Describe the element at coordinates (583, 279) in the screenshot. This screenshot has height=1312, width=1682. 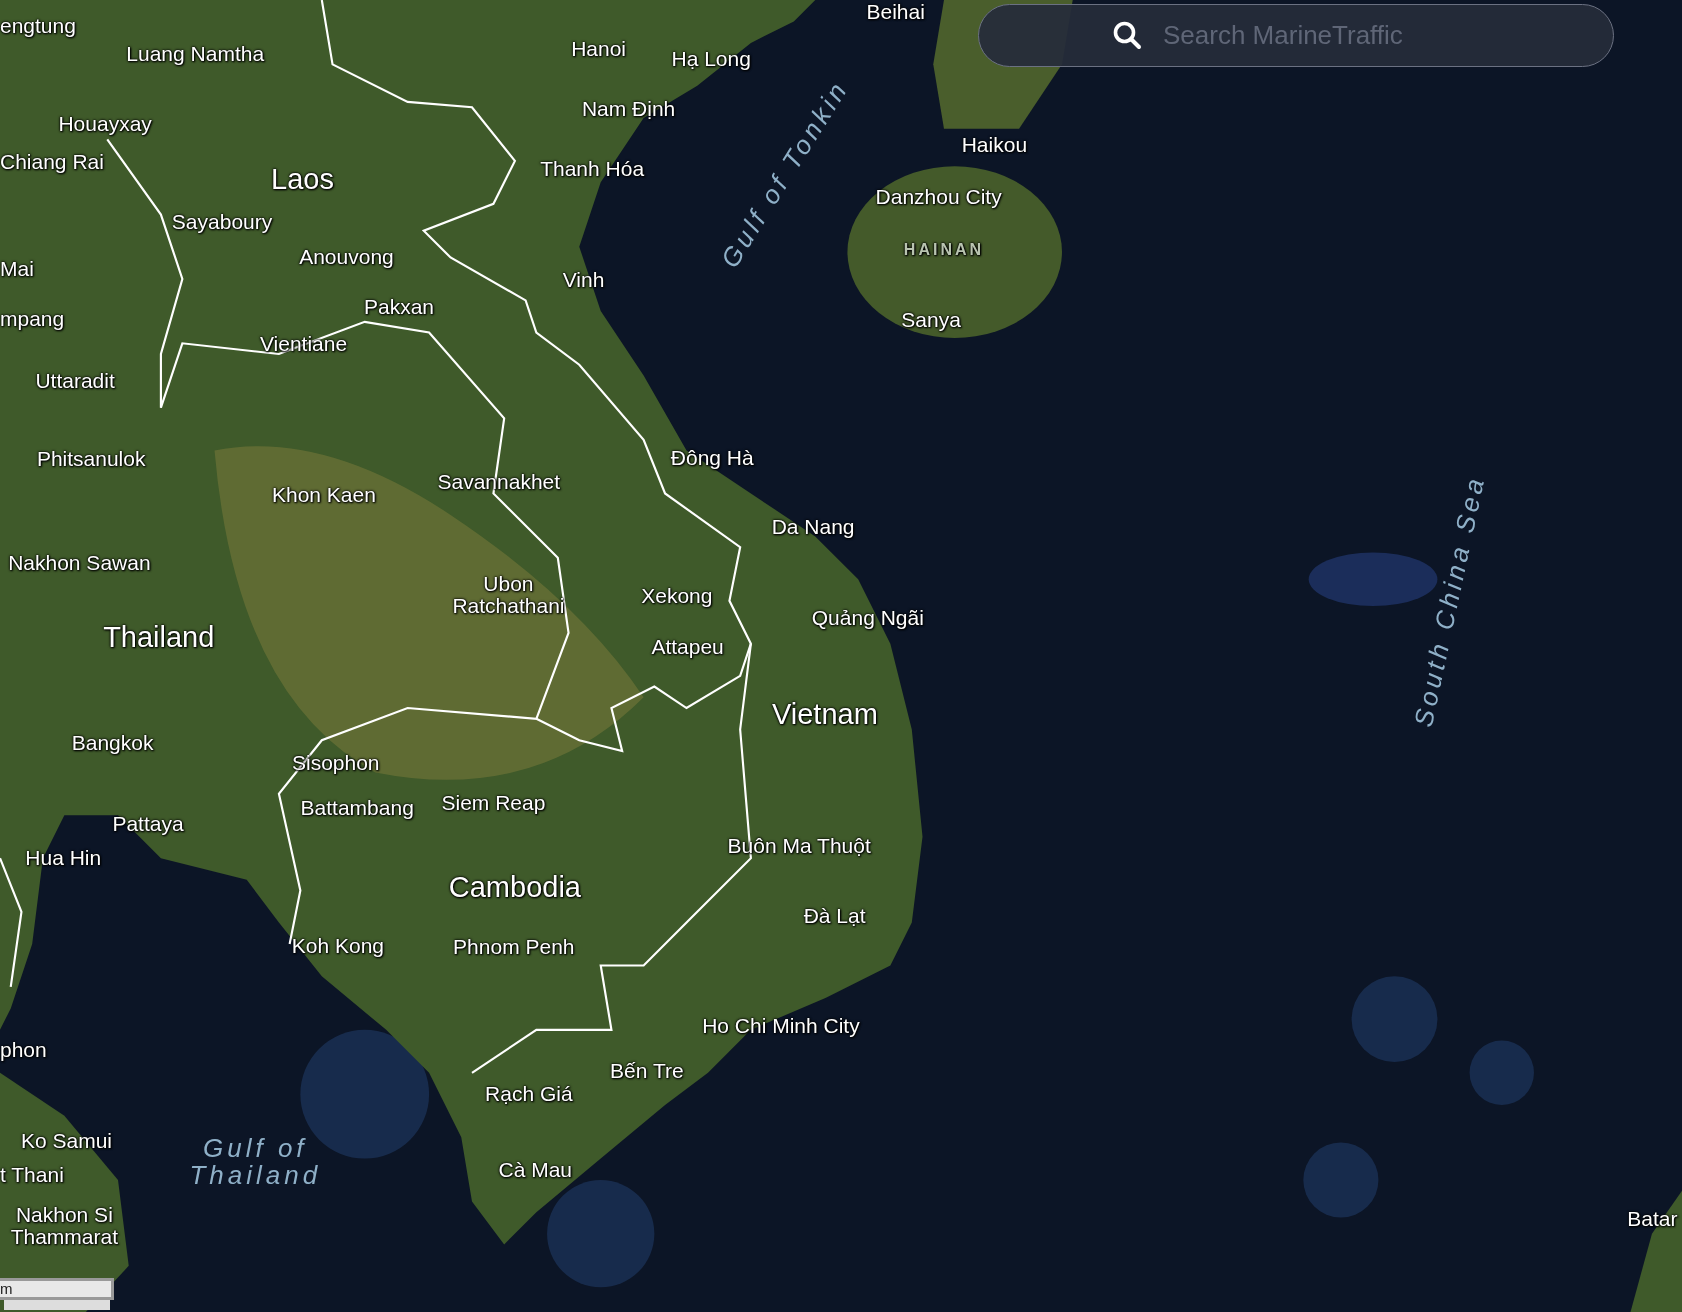
I see `city-label: Vinh` at that location.